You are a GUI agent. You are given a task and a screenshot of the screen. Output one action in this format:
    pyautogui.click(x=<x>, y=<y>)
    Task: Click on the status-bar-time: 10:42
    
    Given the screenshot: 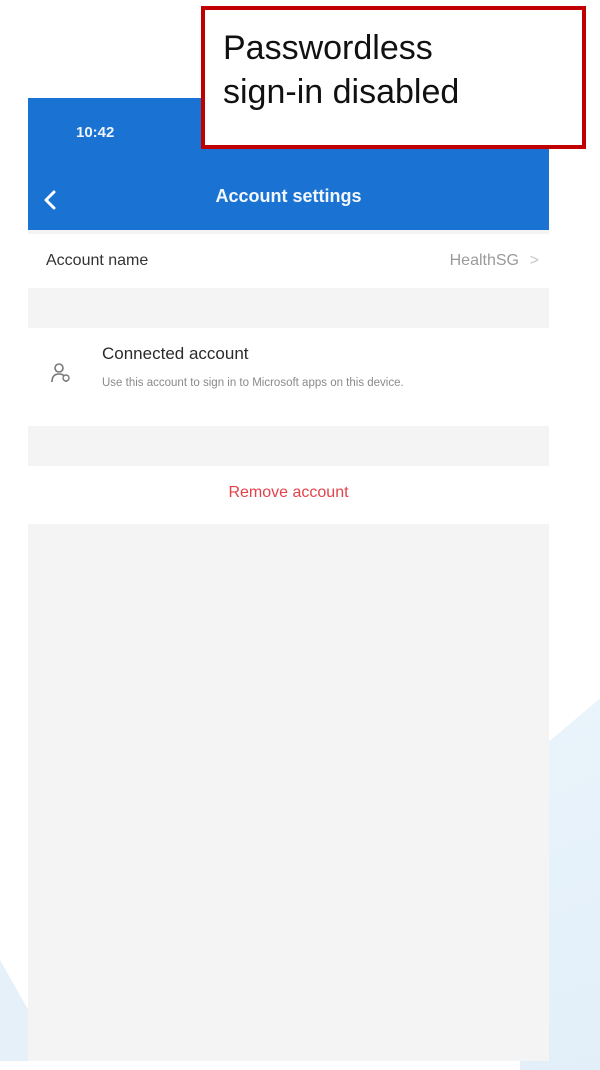 What is the action you would take?
    pyautogui.click(x=95, y=132)
    